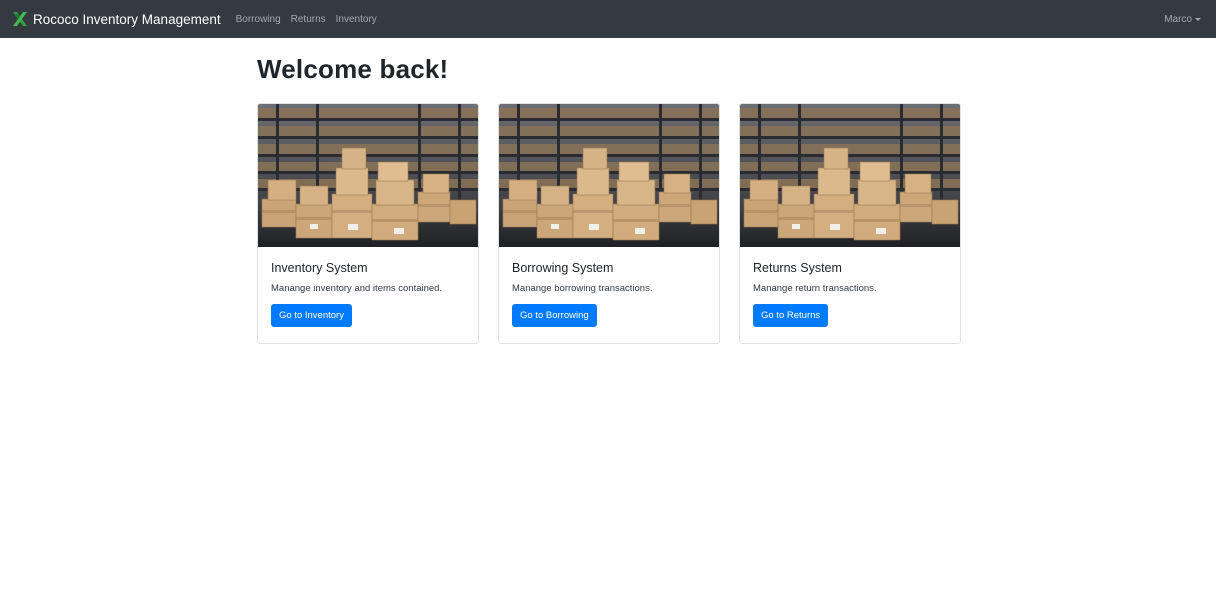 The image size is (1216, 593). Describe the element at coordinates (319, 268) in the screenshot. I see `card-title: Inventory System` at that location.